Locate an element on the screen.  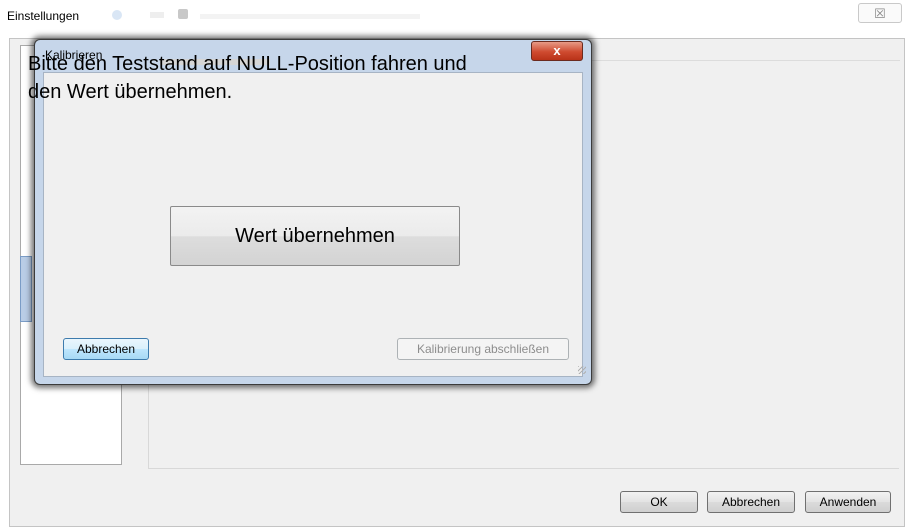
titlebar-blurred-mark is located at coordinates (157, 15).